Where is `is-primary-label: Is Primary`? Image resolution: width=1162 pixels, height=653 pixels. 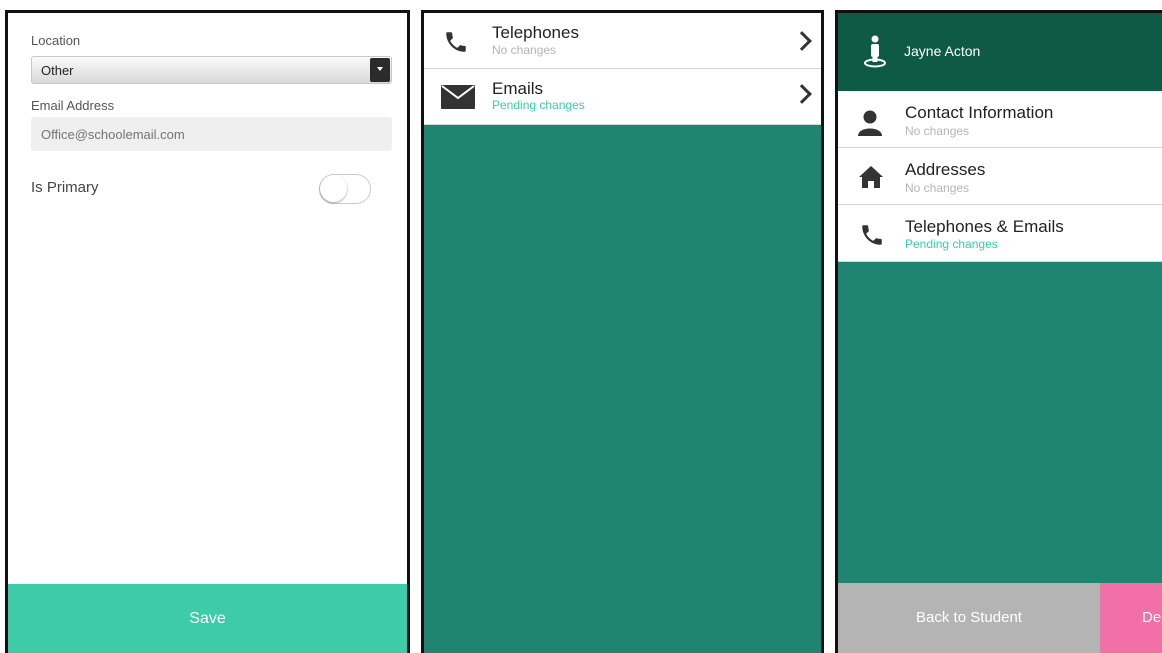 is-primary-label: Is Primary is located at coordinates (65, 187).